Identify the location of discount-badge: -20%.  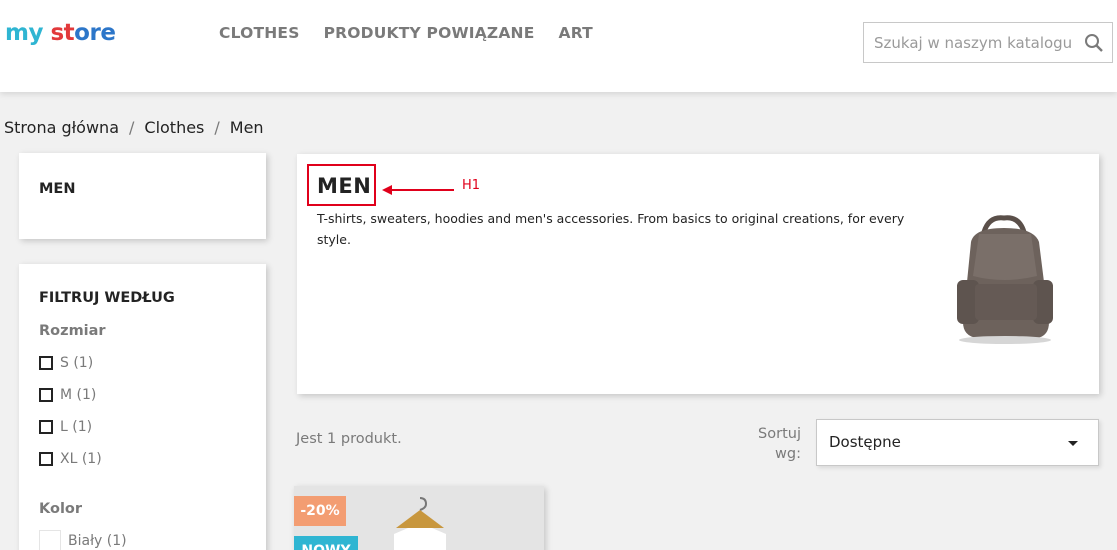
(320, 511).